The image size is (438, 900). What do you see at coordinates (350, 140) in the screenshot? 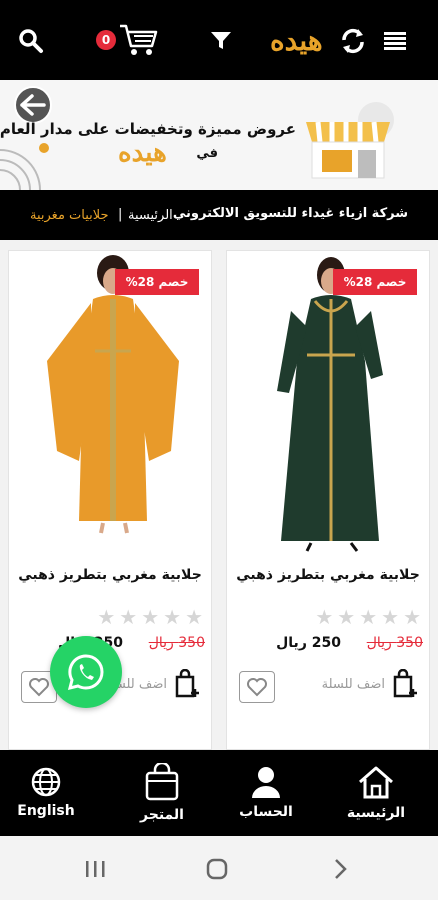
I see `shop-illustration` at bounding box center [350, 140].